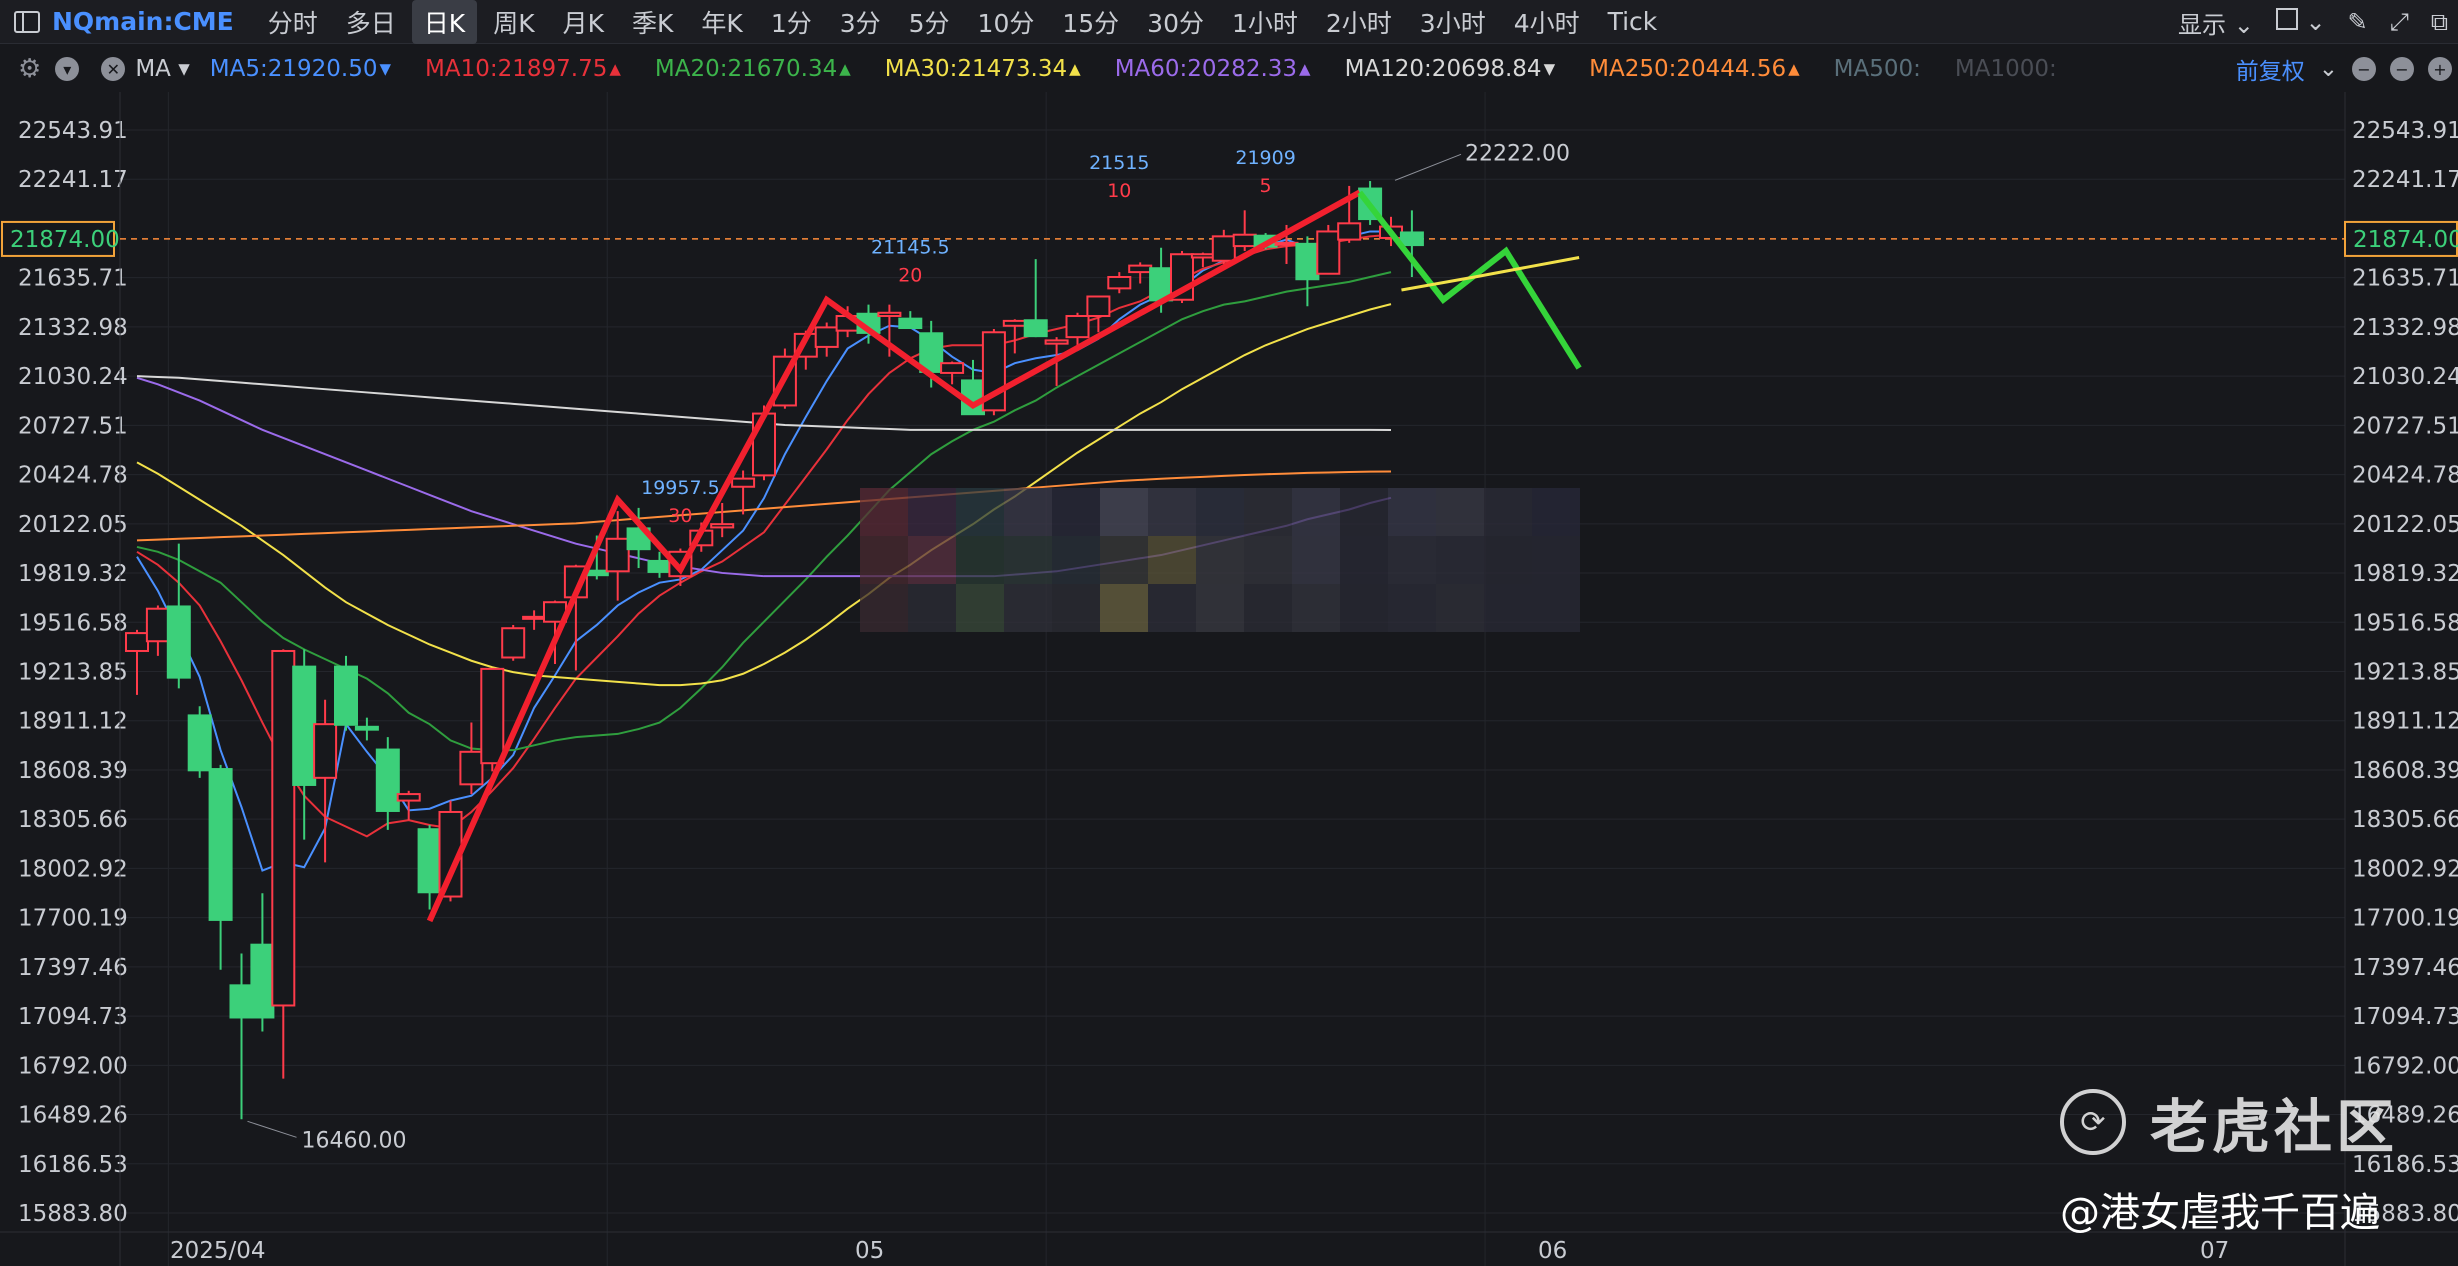 This screenshot has width=2458, height=1266. I want to click on ma-legend-item: MA120:20698.84▾, so click(1450, 69).